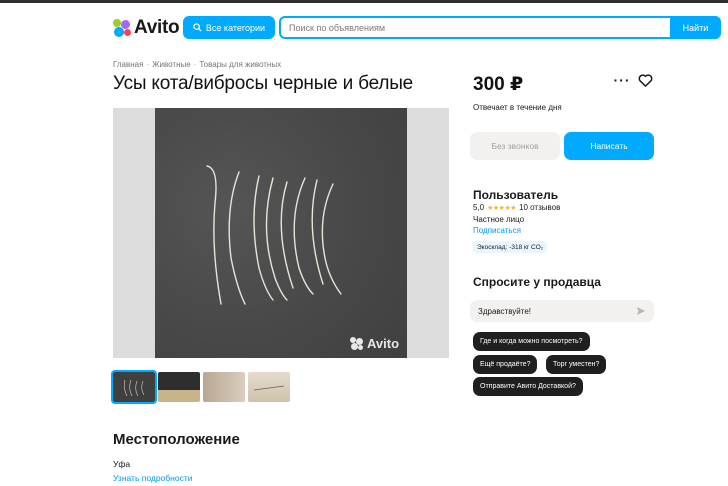  What do you see at coordinates (609, 146) in the screenshot?
I see `write-message-button: Написать` at bounding box center [609, 146].